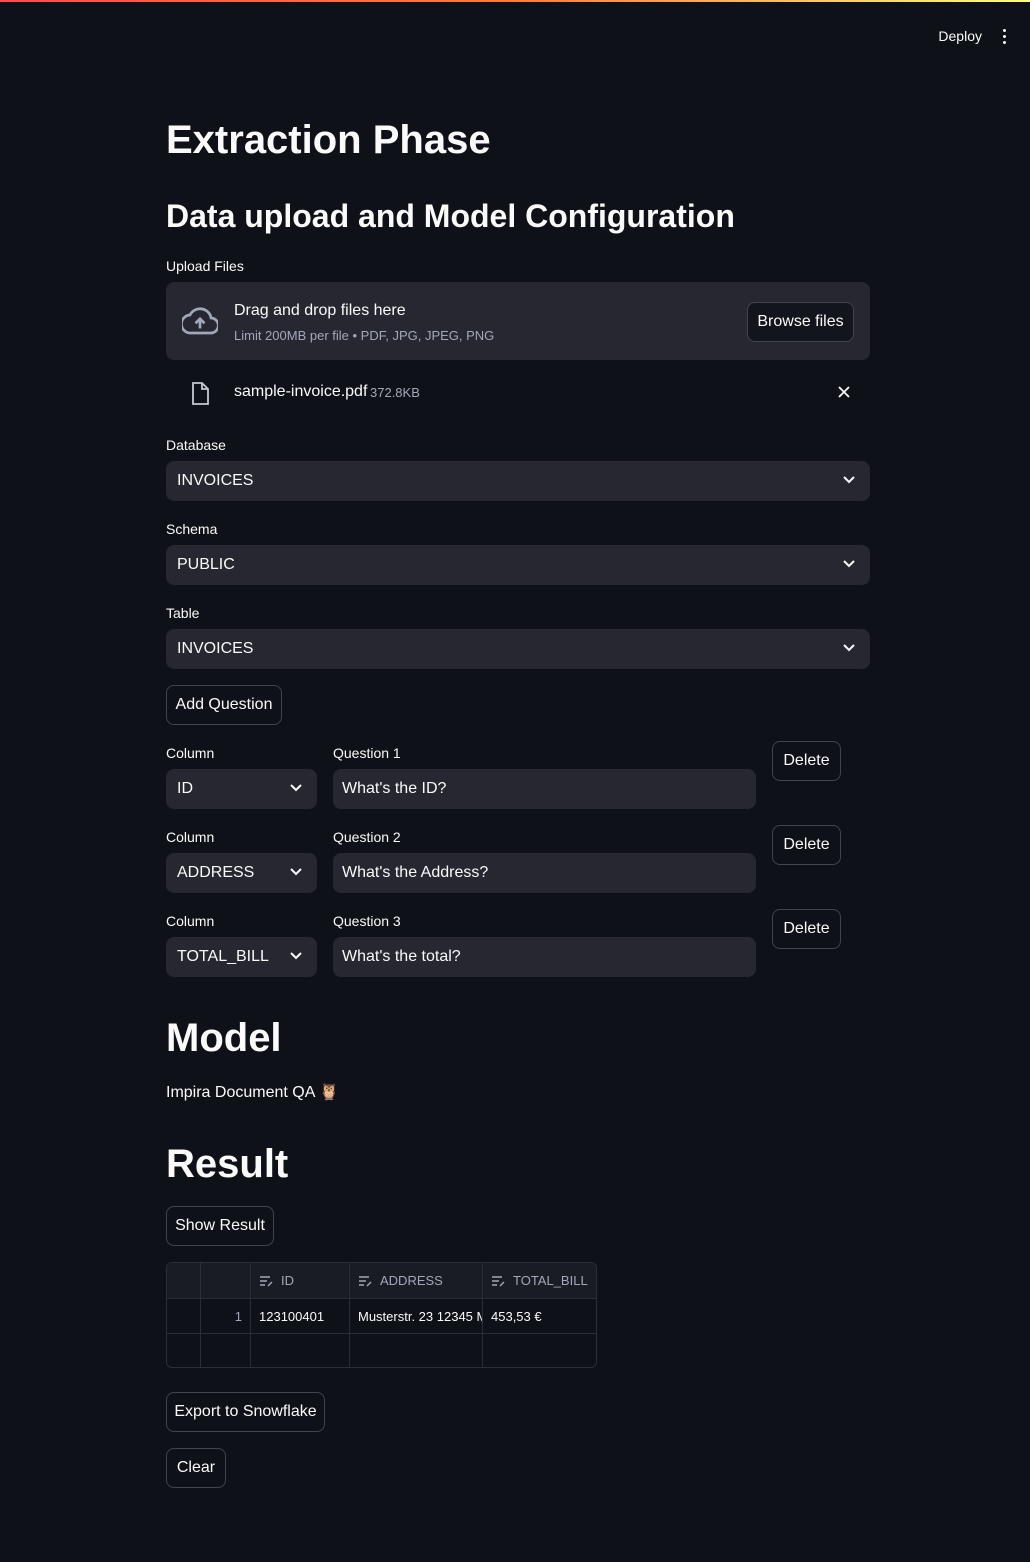  I want to click on column-header-id: ID, so click(300, 1281).